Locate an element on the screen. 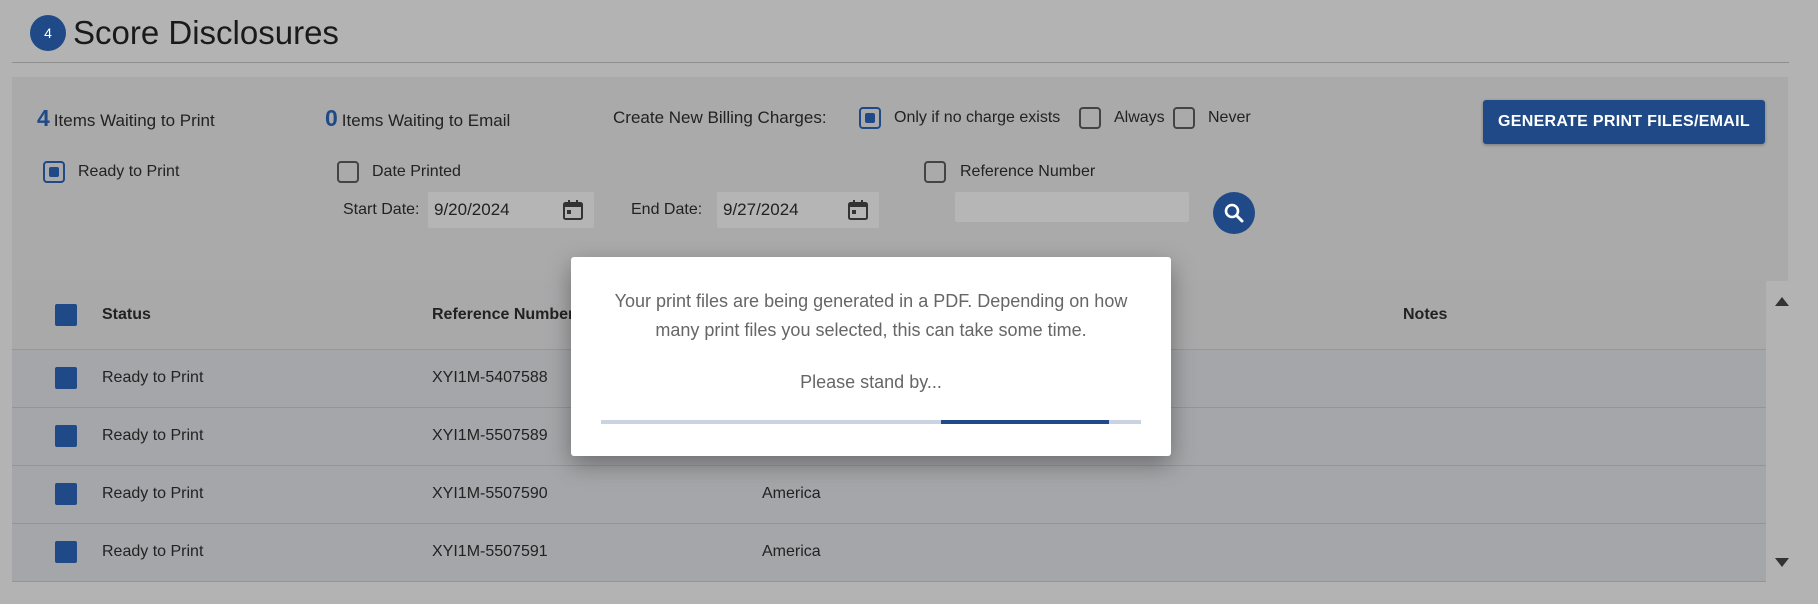 This screenshot has width=1818, height=604. email-count: 0 Items Waiting to Email is located at coordinates (417, 118).